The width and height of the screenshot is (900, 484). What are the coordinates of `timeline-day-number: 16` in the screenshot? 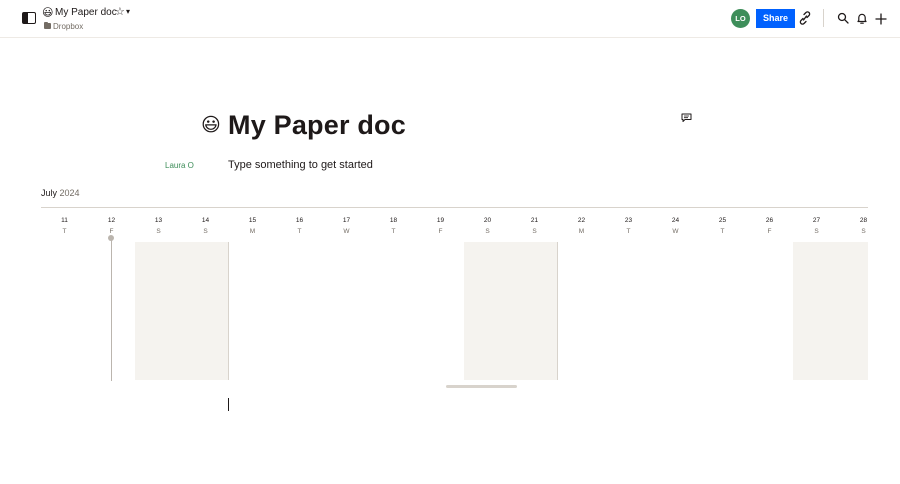 It's located at (299, 220).